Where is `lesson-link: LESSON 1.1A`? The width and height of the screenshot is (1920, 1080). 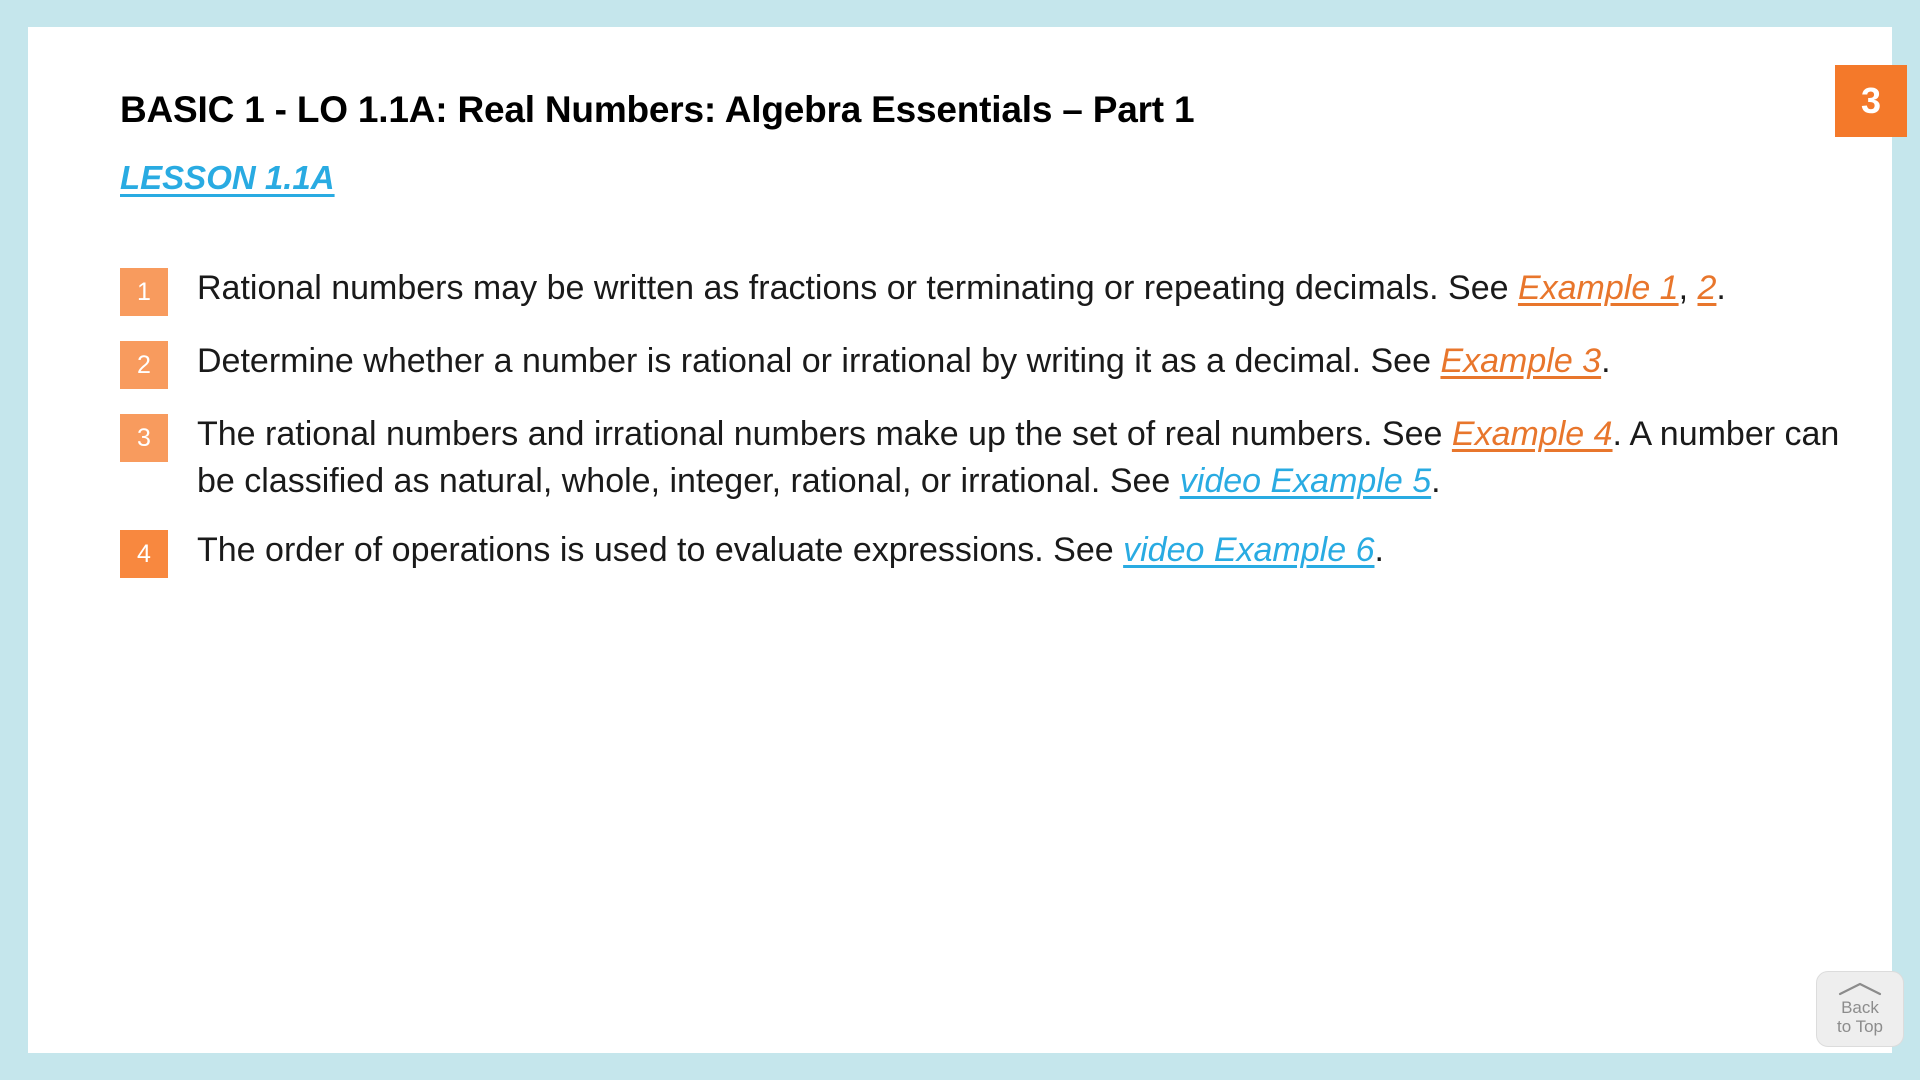
lesson-link: LESSON 1.1A is located at coordinates (227, 178).